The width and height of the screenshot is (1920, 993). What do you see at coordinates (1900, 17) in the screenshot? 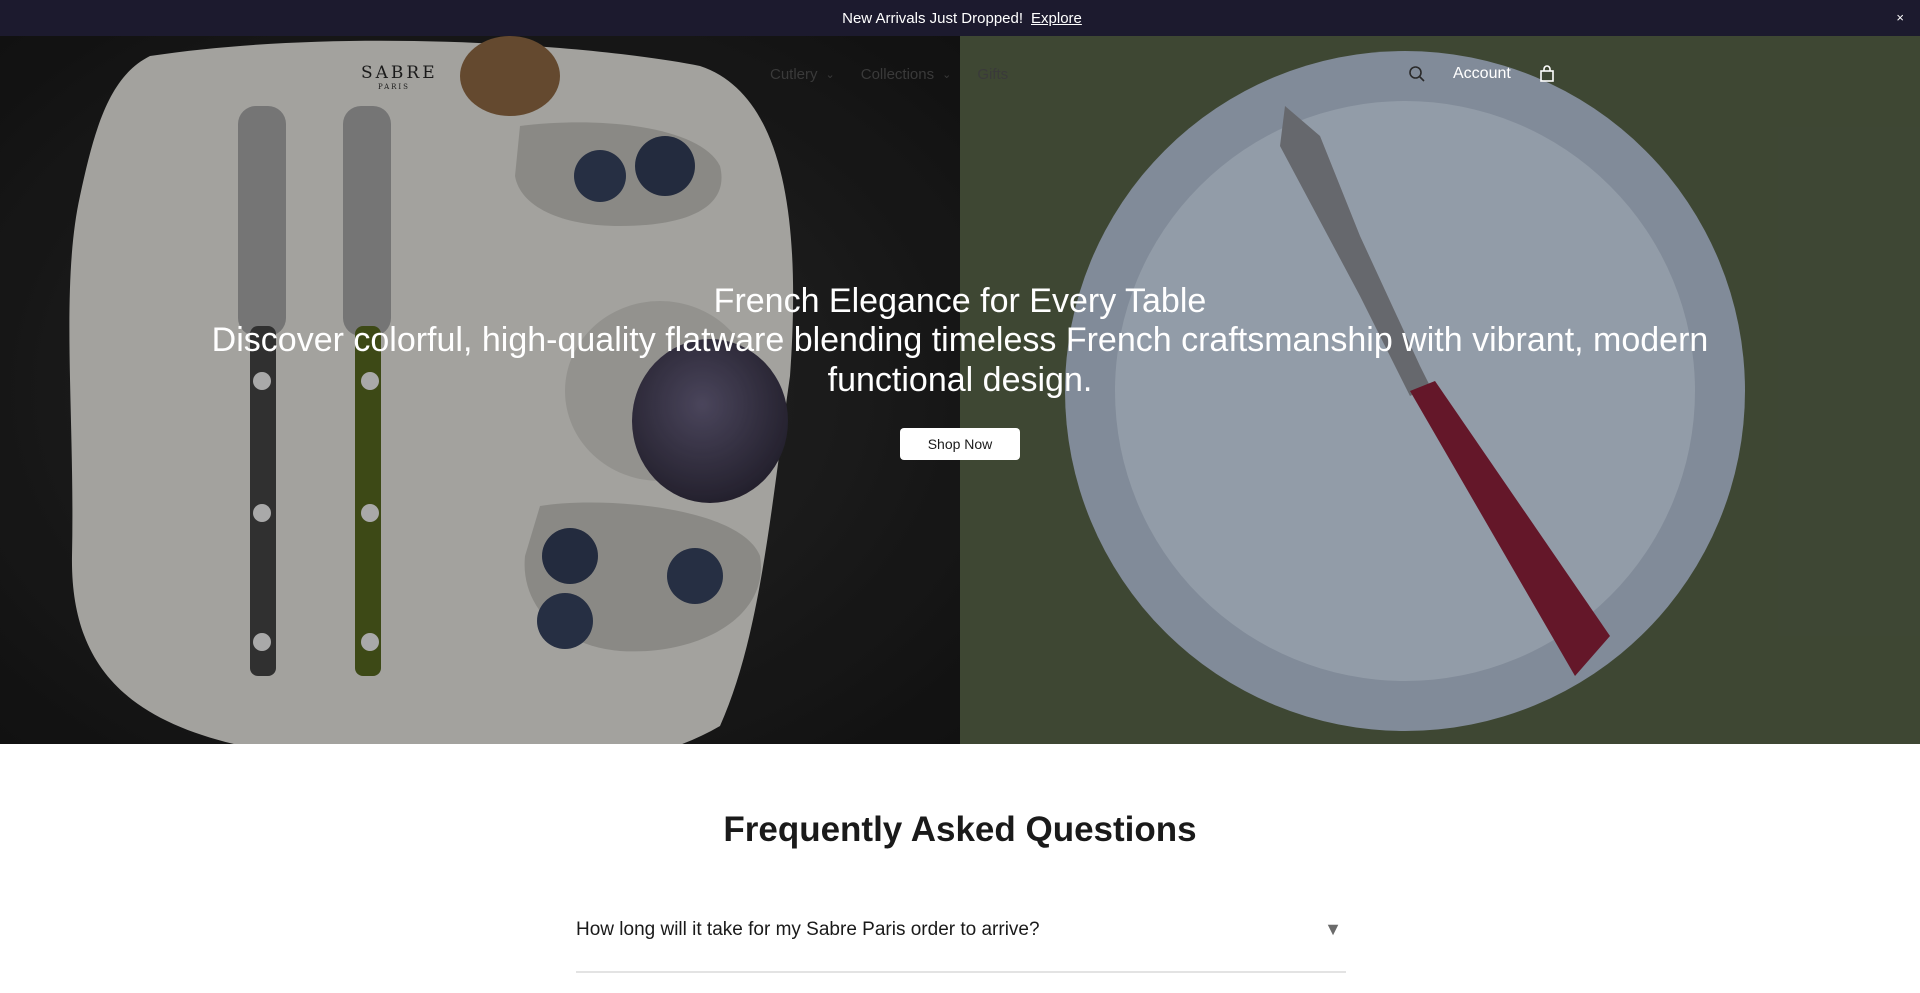
I see `close-icon: ×` at bounding box center [1900, 17].